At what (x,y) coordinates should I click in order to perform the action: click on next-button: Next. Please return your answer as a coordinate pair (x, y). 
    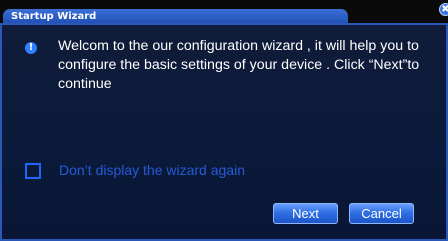
    Looking at the image, I should click on (305, 213).